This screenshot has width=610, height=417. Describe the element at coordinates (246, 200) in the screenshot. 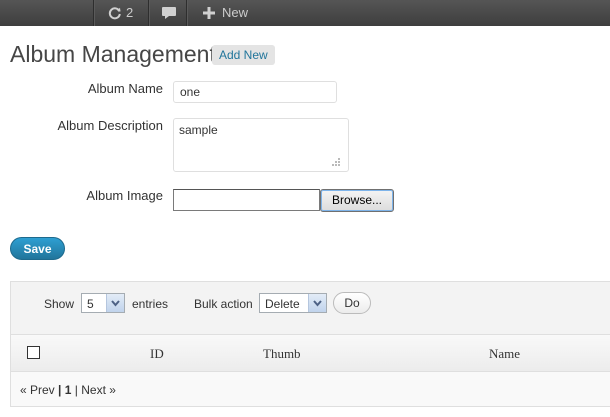

I see `album-image-file-field` at that location.